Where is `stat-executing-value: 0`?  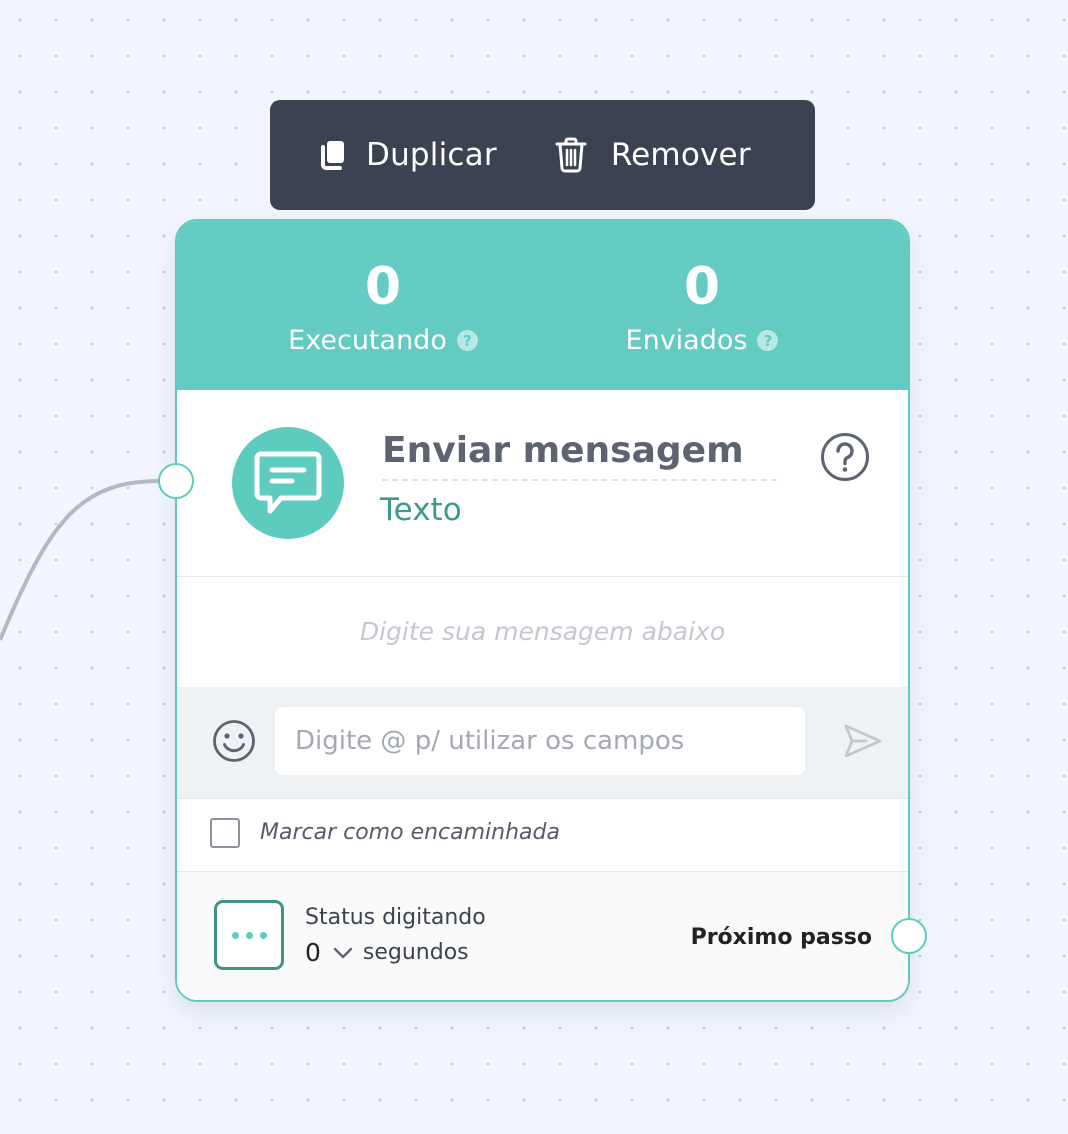 stat-executing-value: 0 is located at coordinates (383, 287).